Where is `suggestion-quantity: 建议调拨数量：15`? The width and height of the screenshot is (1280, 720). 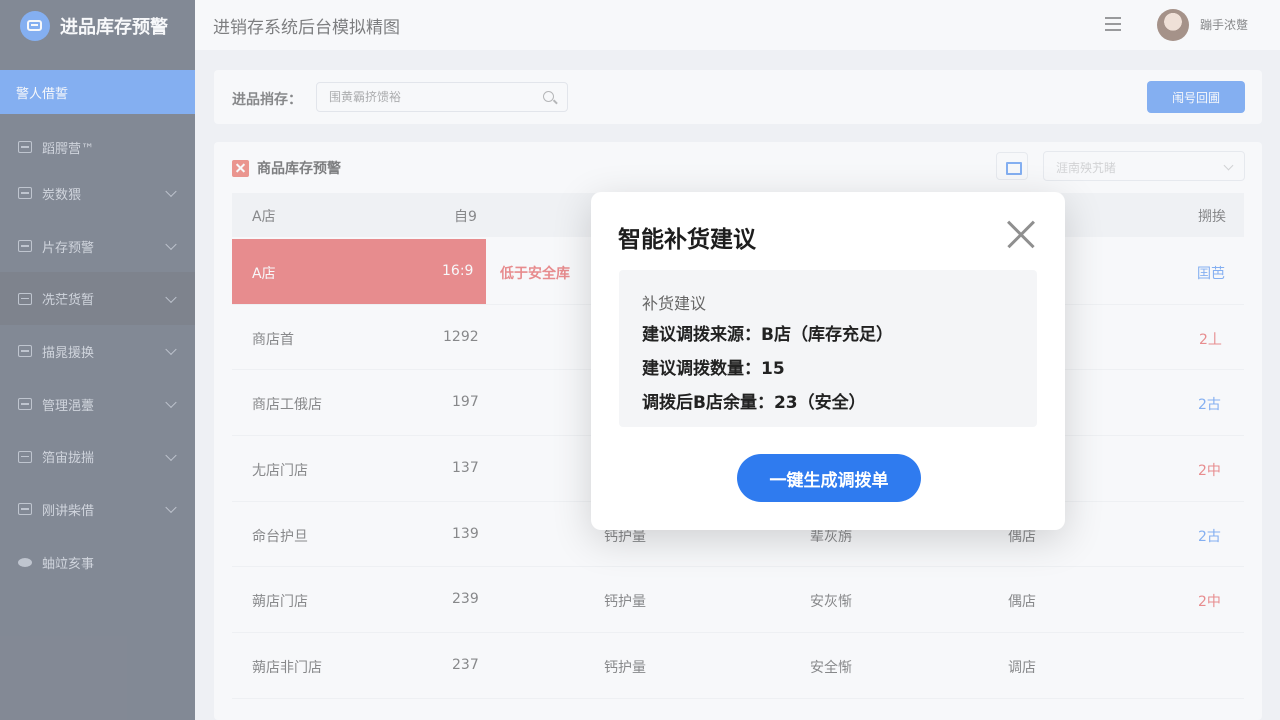
suggestion-quantity: 建议调拨数量：15 is located at coordinates (713, 369).